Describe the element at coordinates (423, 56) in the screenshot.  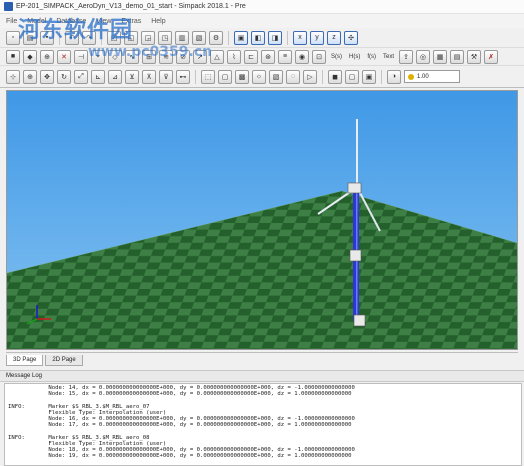
I see `globe-icon: ◎` at that location.